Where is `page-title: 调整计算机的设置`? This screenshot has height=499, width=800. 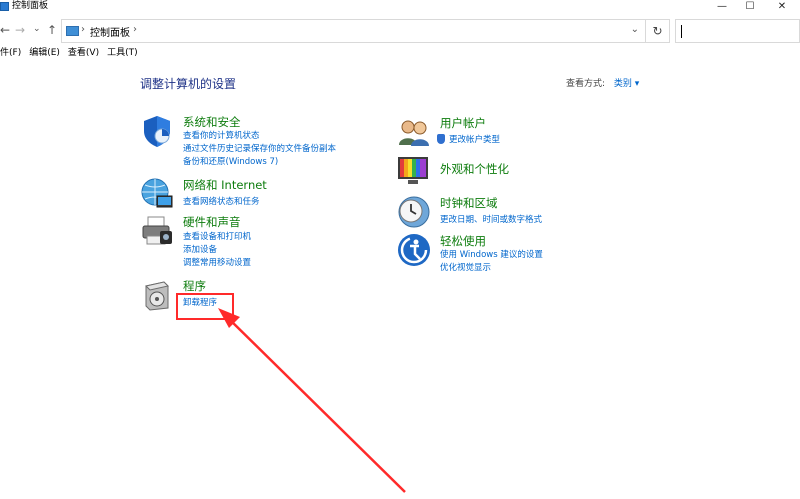
page-title: 调整计算机的设置 is located at coordinates (188, 84).